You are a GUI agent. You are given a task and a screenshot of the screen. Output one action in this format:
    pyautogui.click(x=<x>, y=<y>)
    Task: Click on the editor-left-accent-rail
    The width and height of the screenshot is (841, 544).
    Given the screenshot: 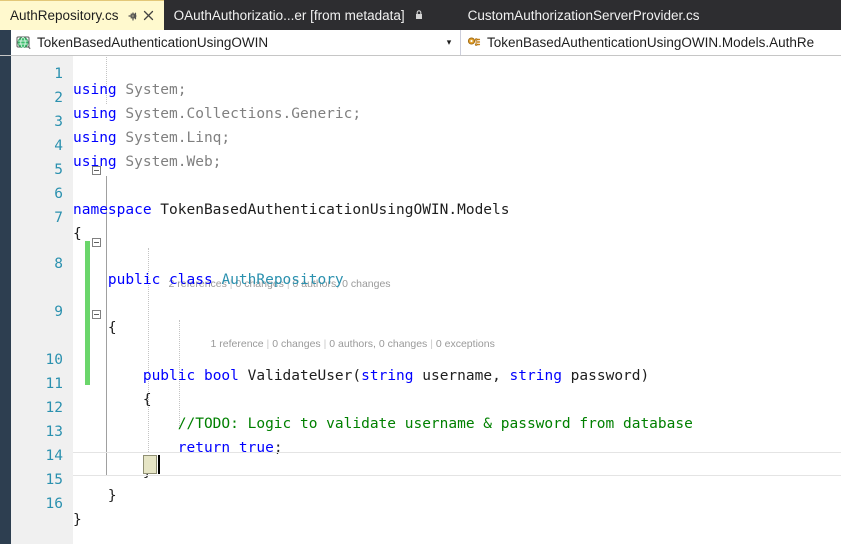 What is the action you would take?
    pyautogui.click(x=5, y=300)
    